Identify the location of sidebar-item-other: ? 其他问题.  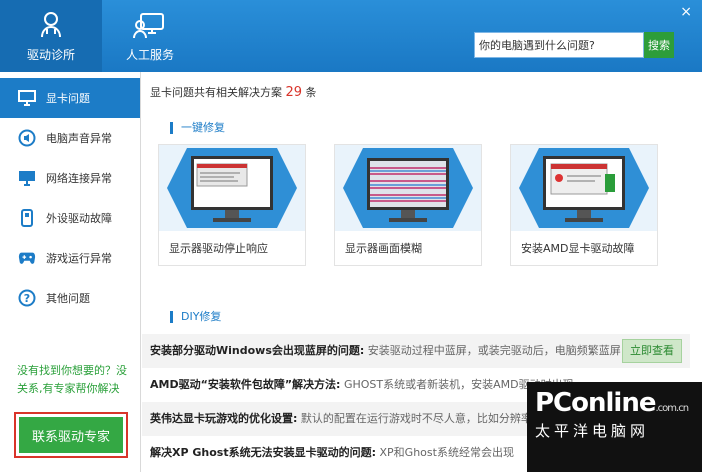
(70, 298).